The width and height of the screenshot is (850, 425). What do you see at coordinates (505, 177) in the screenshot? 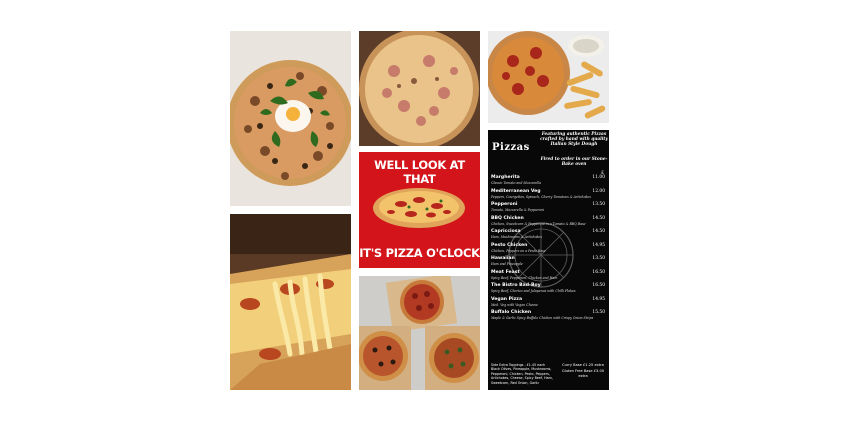
I see `menu-item-name: Margherita` at bounding box center [505, 177].